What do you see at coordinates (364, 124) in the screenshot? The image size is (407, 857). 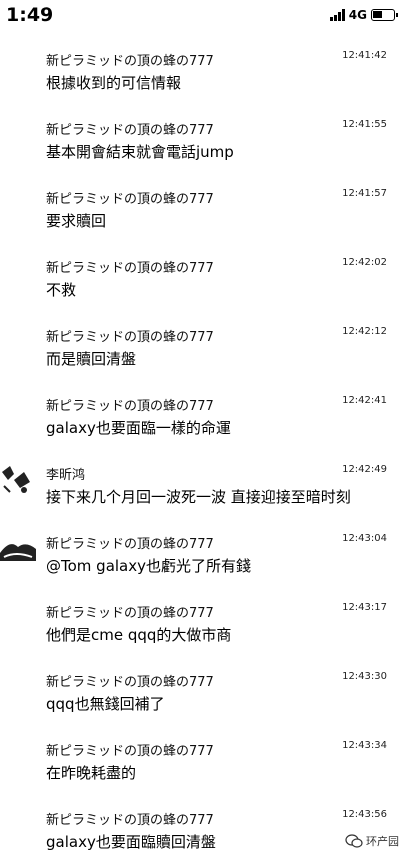 I see `message-time: 12:41:55` at bounding box center [364, 124].